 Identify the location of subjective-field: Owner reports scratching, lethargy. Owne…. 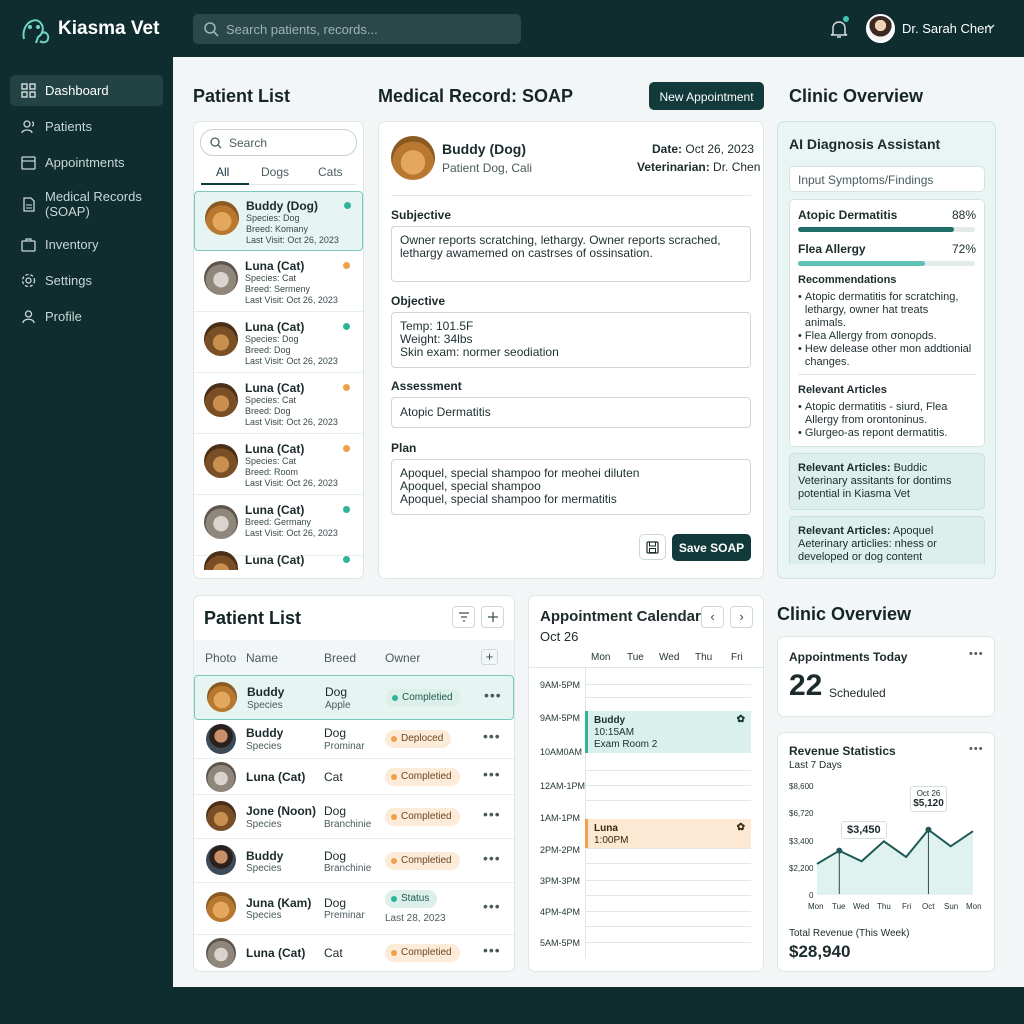
(571, 254).